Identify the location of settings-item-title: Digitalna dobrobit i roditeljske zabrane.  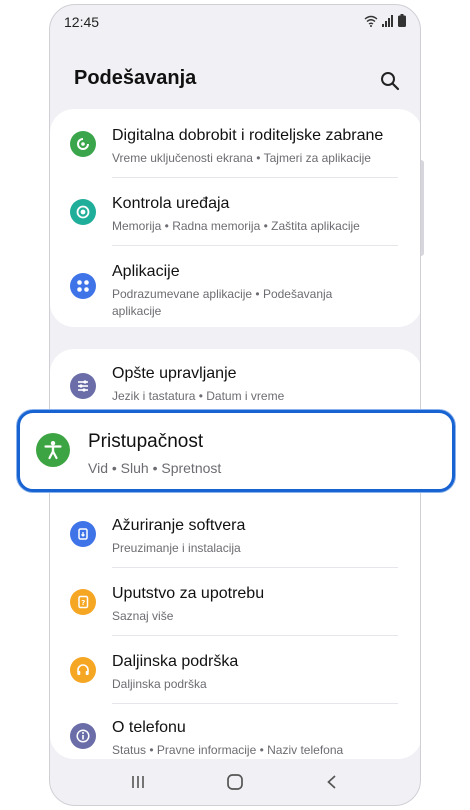
(248, 135).